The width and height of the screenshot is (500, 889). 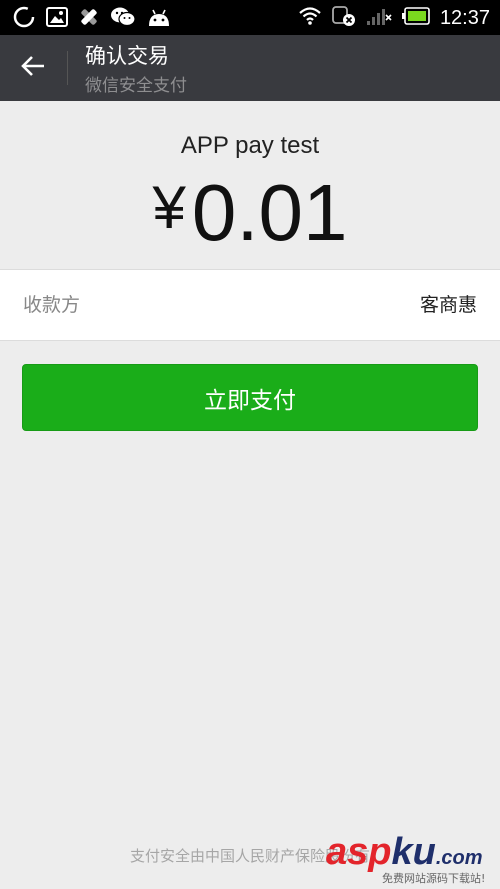 I want to click on watermark-logo: aspku.com 免费网站源码下载站!, so click(x=410, y=858).